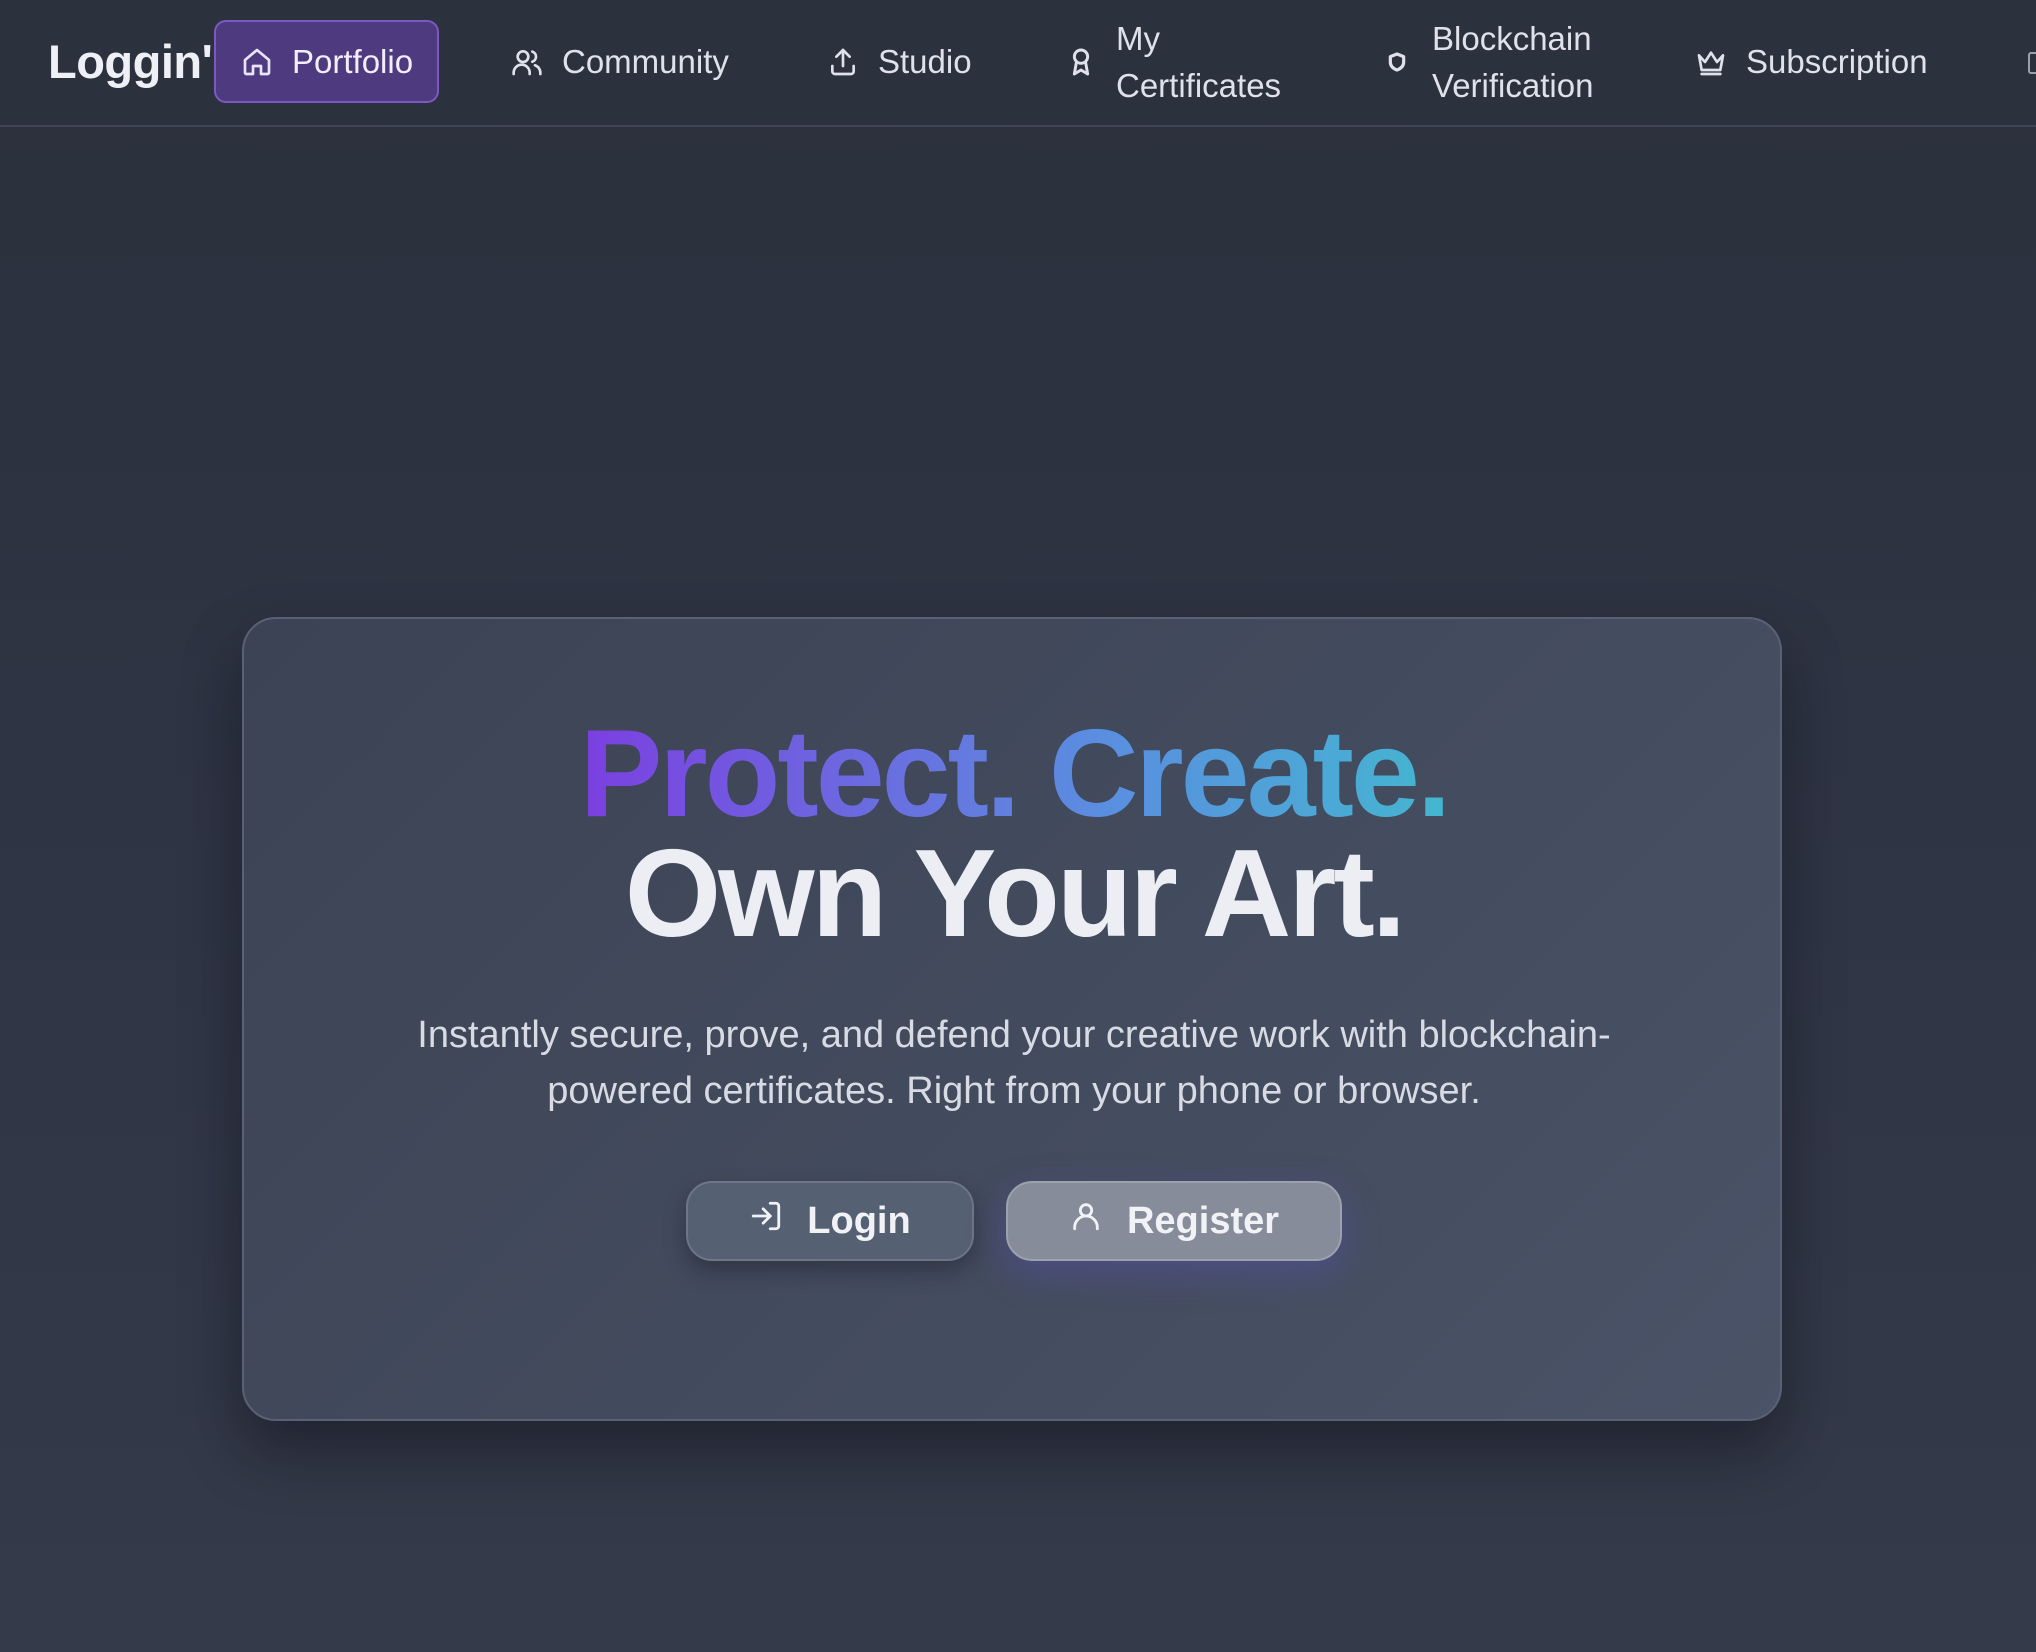 The width and height of the screenshot is (2036, 1652). Describe the element at coordinates (925, 61) in the screenshot. I see `nav-item-label: Studio` at that location.